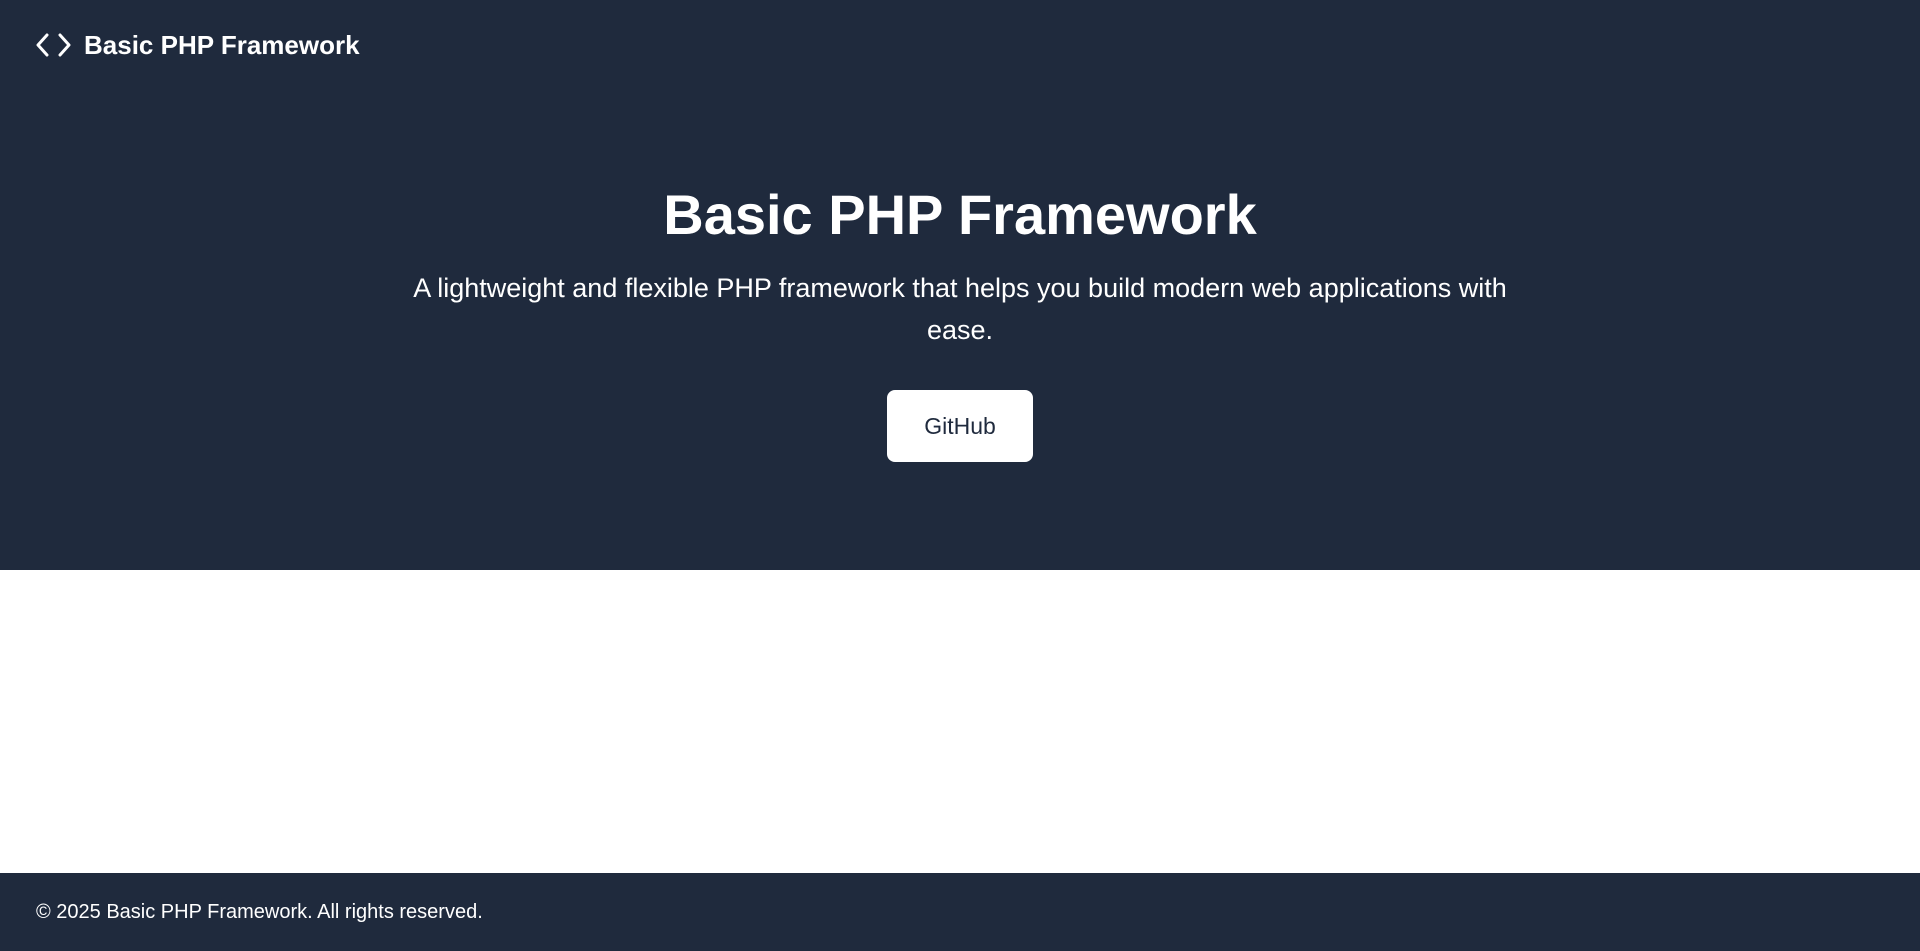 This screenshot has width=1920, height=951. What do you see at coordinates (960, 426) in the screenshot?
I see `github-button: GitHub` at bounding box center [960, 426].